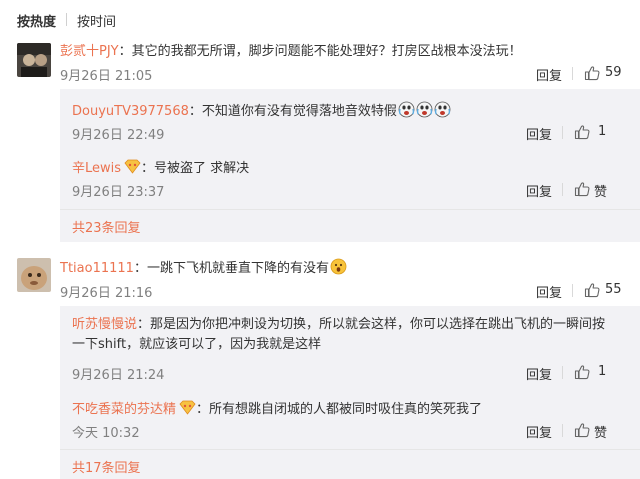  Describe the element at coordinates (118, 192) in the screenshot. I see `reply-date: 9月26日 23:37` at that location.